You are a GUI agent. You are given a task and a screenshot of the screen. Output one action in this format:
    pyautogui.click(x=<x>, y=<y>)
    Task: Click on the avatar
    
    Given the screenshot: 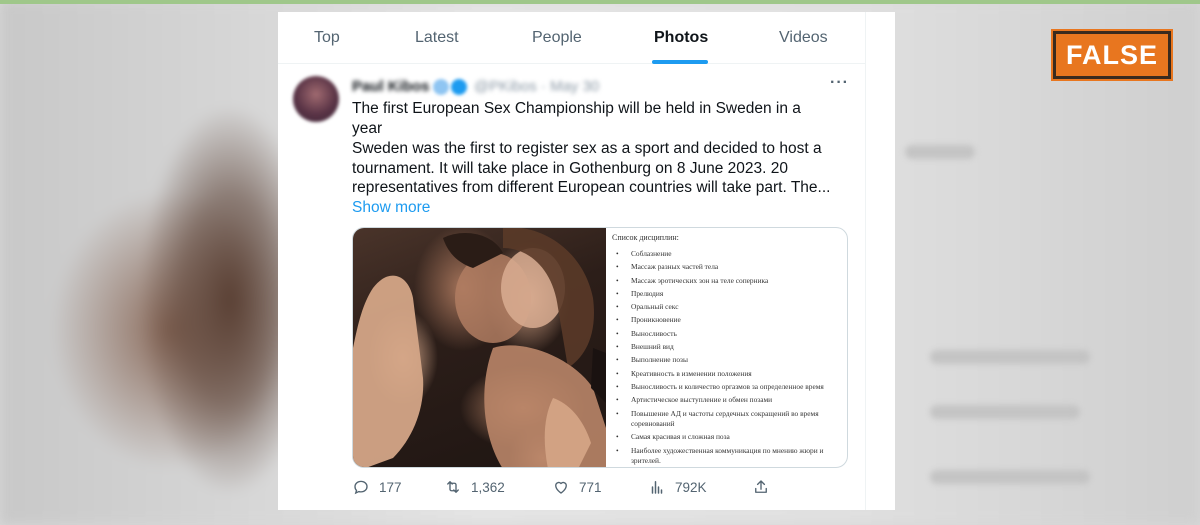 What is the action you would take?
    pyautogui.click(x=316, y=99)
    